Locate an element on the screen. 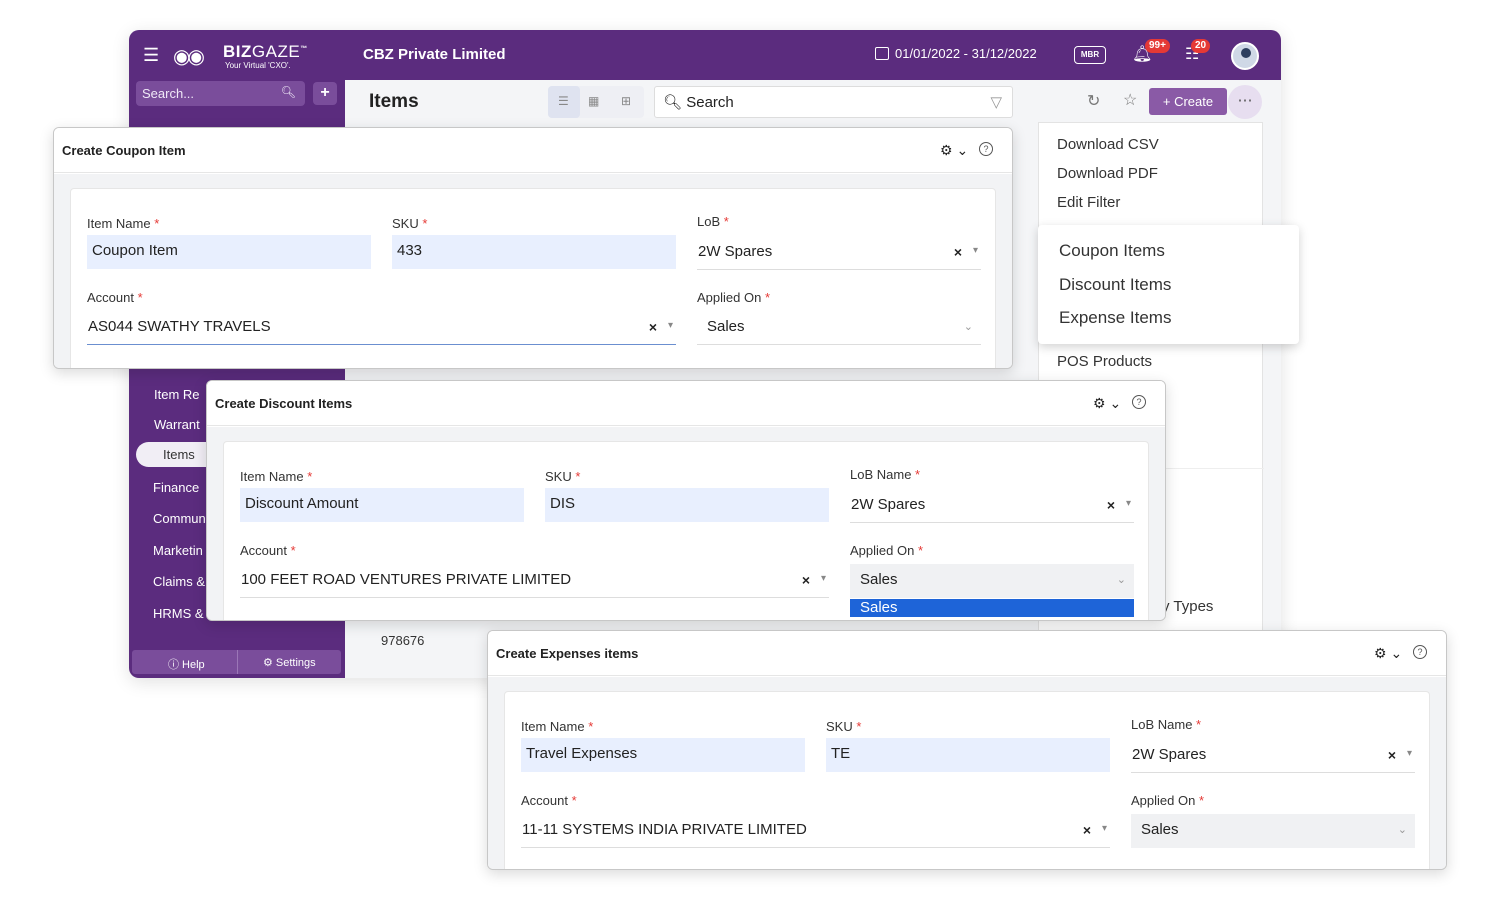 Image resolution: width=1500 pixels, height=900 pixels. sku-field: 433 is located at coordinates (534, 252).